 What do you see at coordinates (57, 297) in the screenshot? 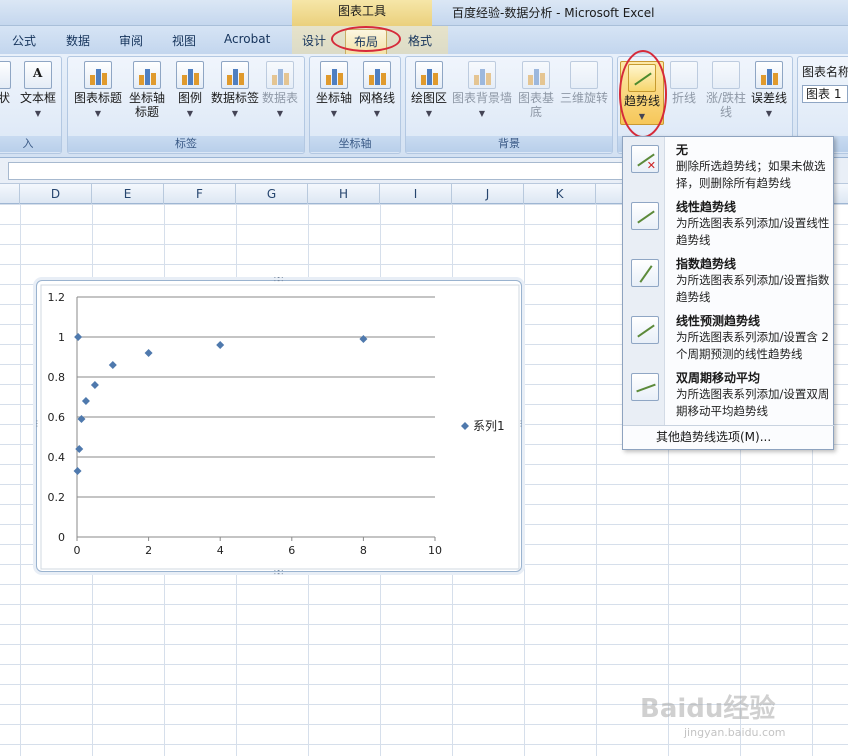
I see `y-tick-label: 1.2` at bounding box center [57, 297].